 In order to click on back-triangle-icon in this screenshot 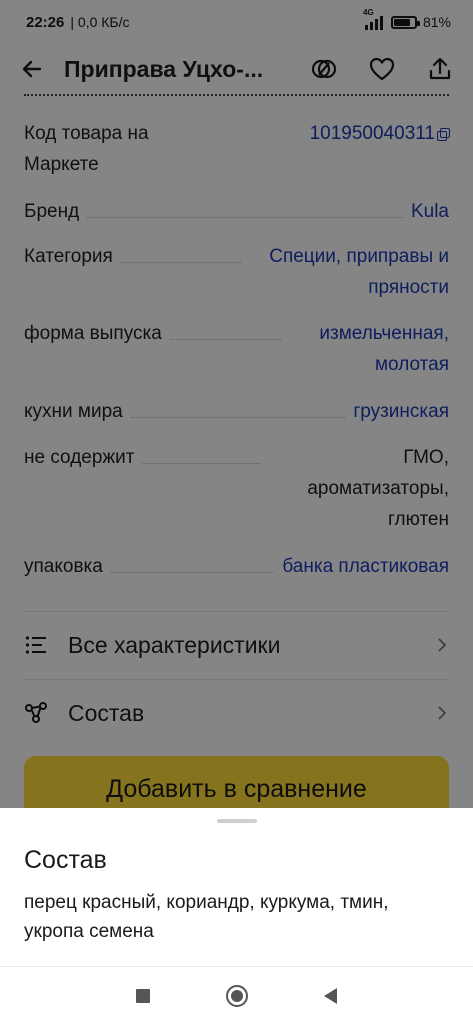, I will do `click(330, 996)`.